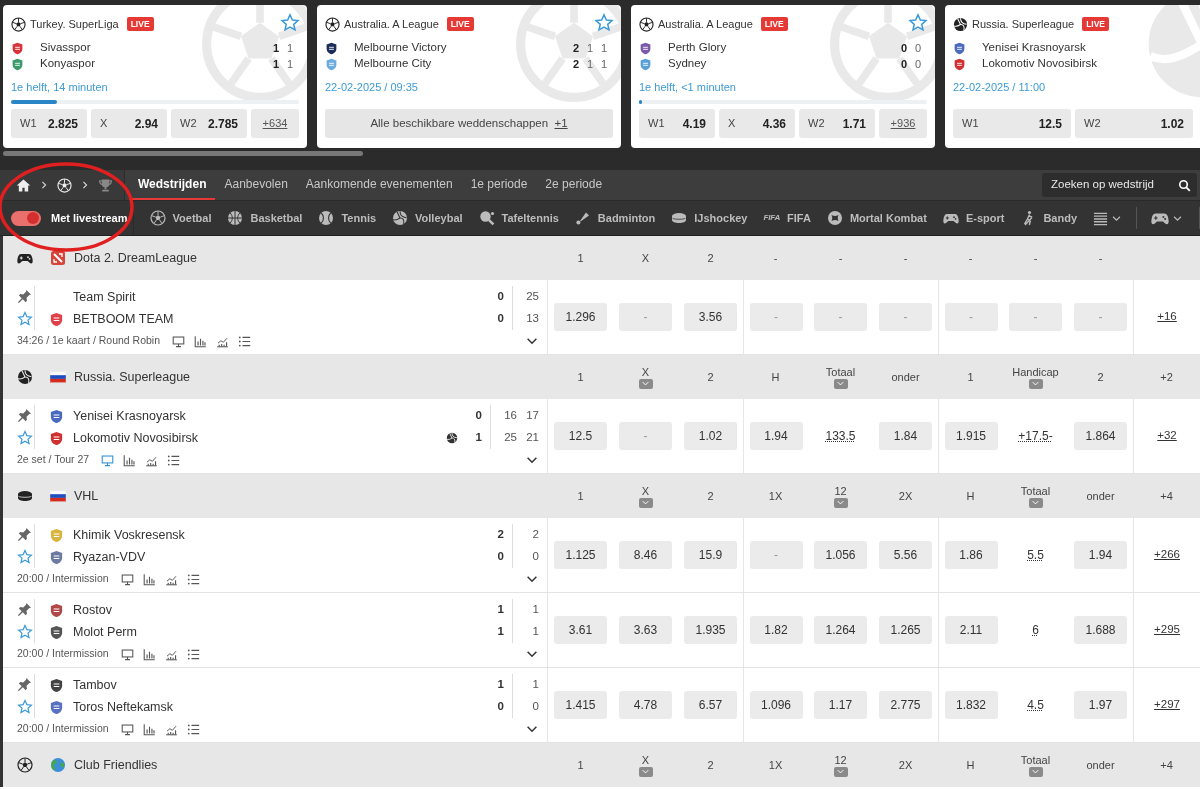 The image size is (1200, 789). I want to click on odds-button: 2.775, so click(905, 705).